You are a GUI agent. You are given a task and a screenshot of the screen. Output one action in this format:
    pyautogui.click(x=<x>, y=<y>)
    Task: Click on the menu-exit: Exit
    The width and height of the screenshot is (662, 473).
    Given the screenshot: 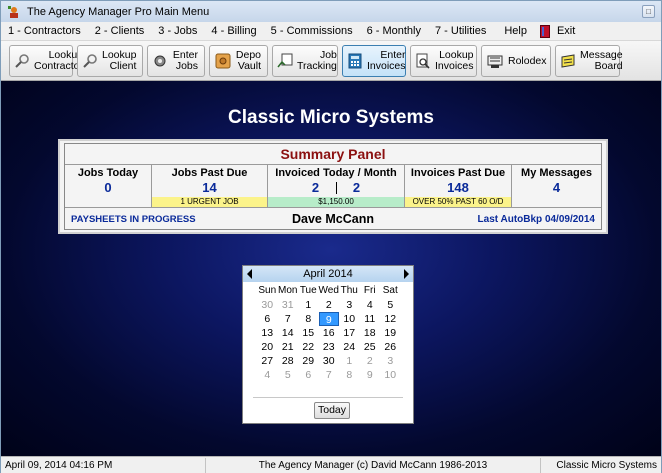 What is the action you would take?
    pyautogui.click(x=566, y=31)
    